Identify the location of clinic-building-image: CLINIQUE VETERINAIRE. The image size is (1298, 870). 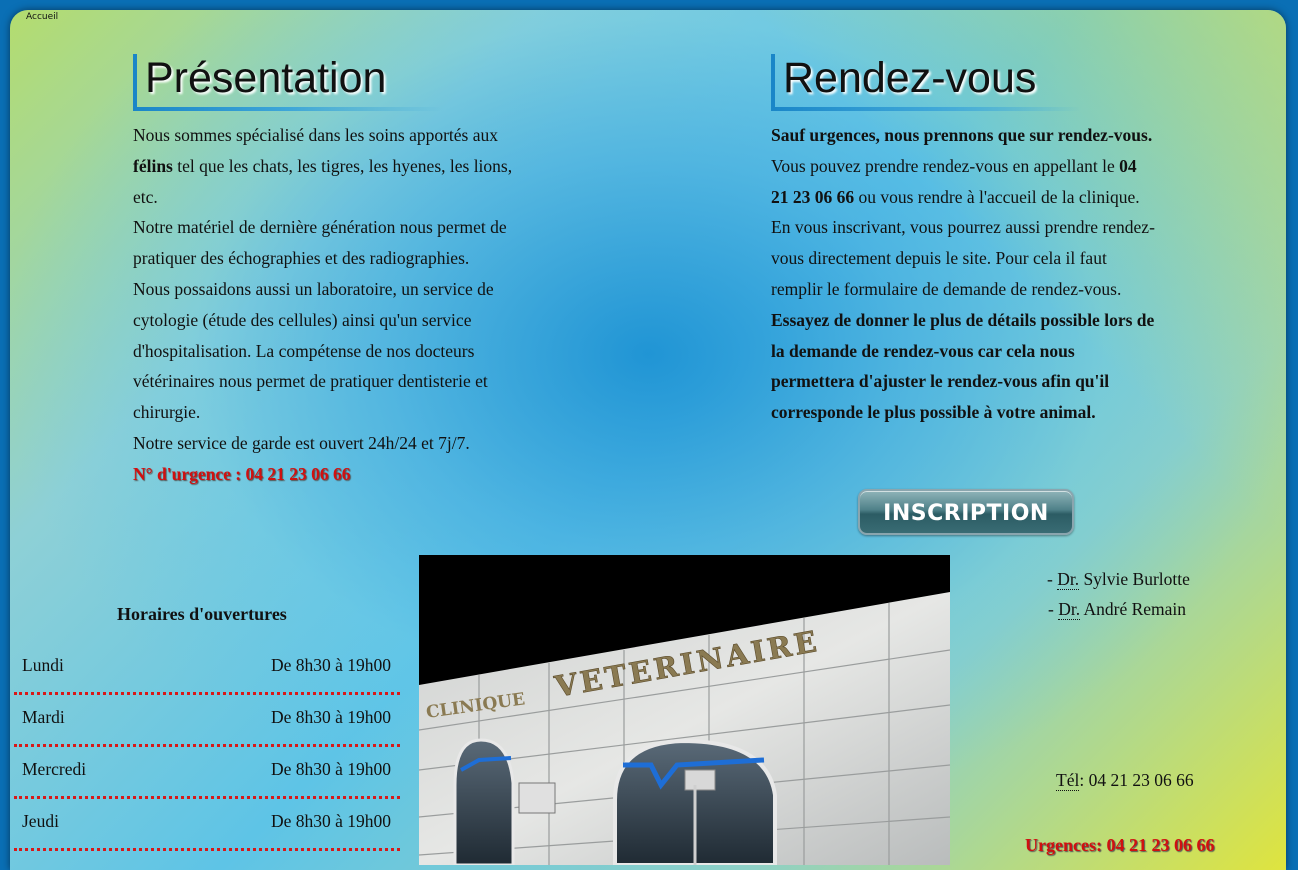
(684, 710).